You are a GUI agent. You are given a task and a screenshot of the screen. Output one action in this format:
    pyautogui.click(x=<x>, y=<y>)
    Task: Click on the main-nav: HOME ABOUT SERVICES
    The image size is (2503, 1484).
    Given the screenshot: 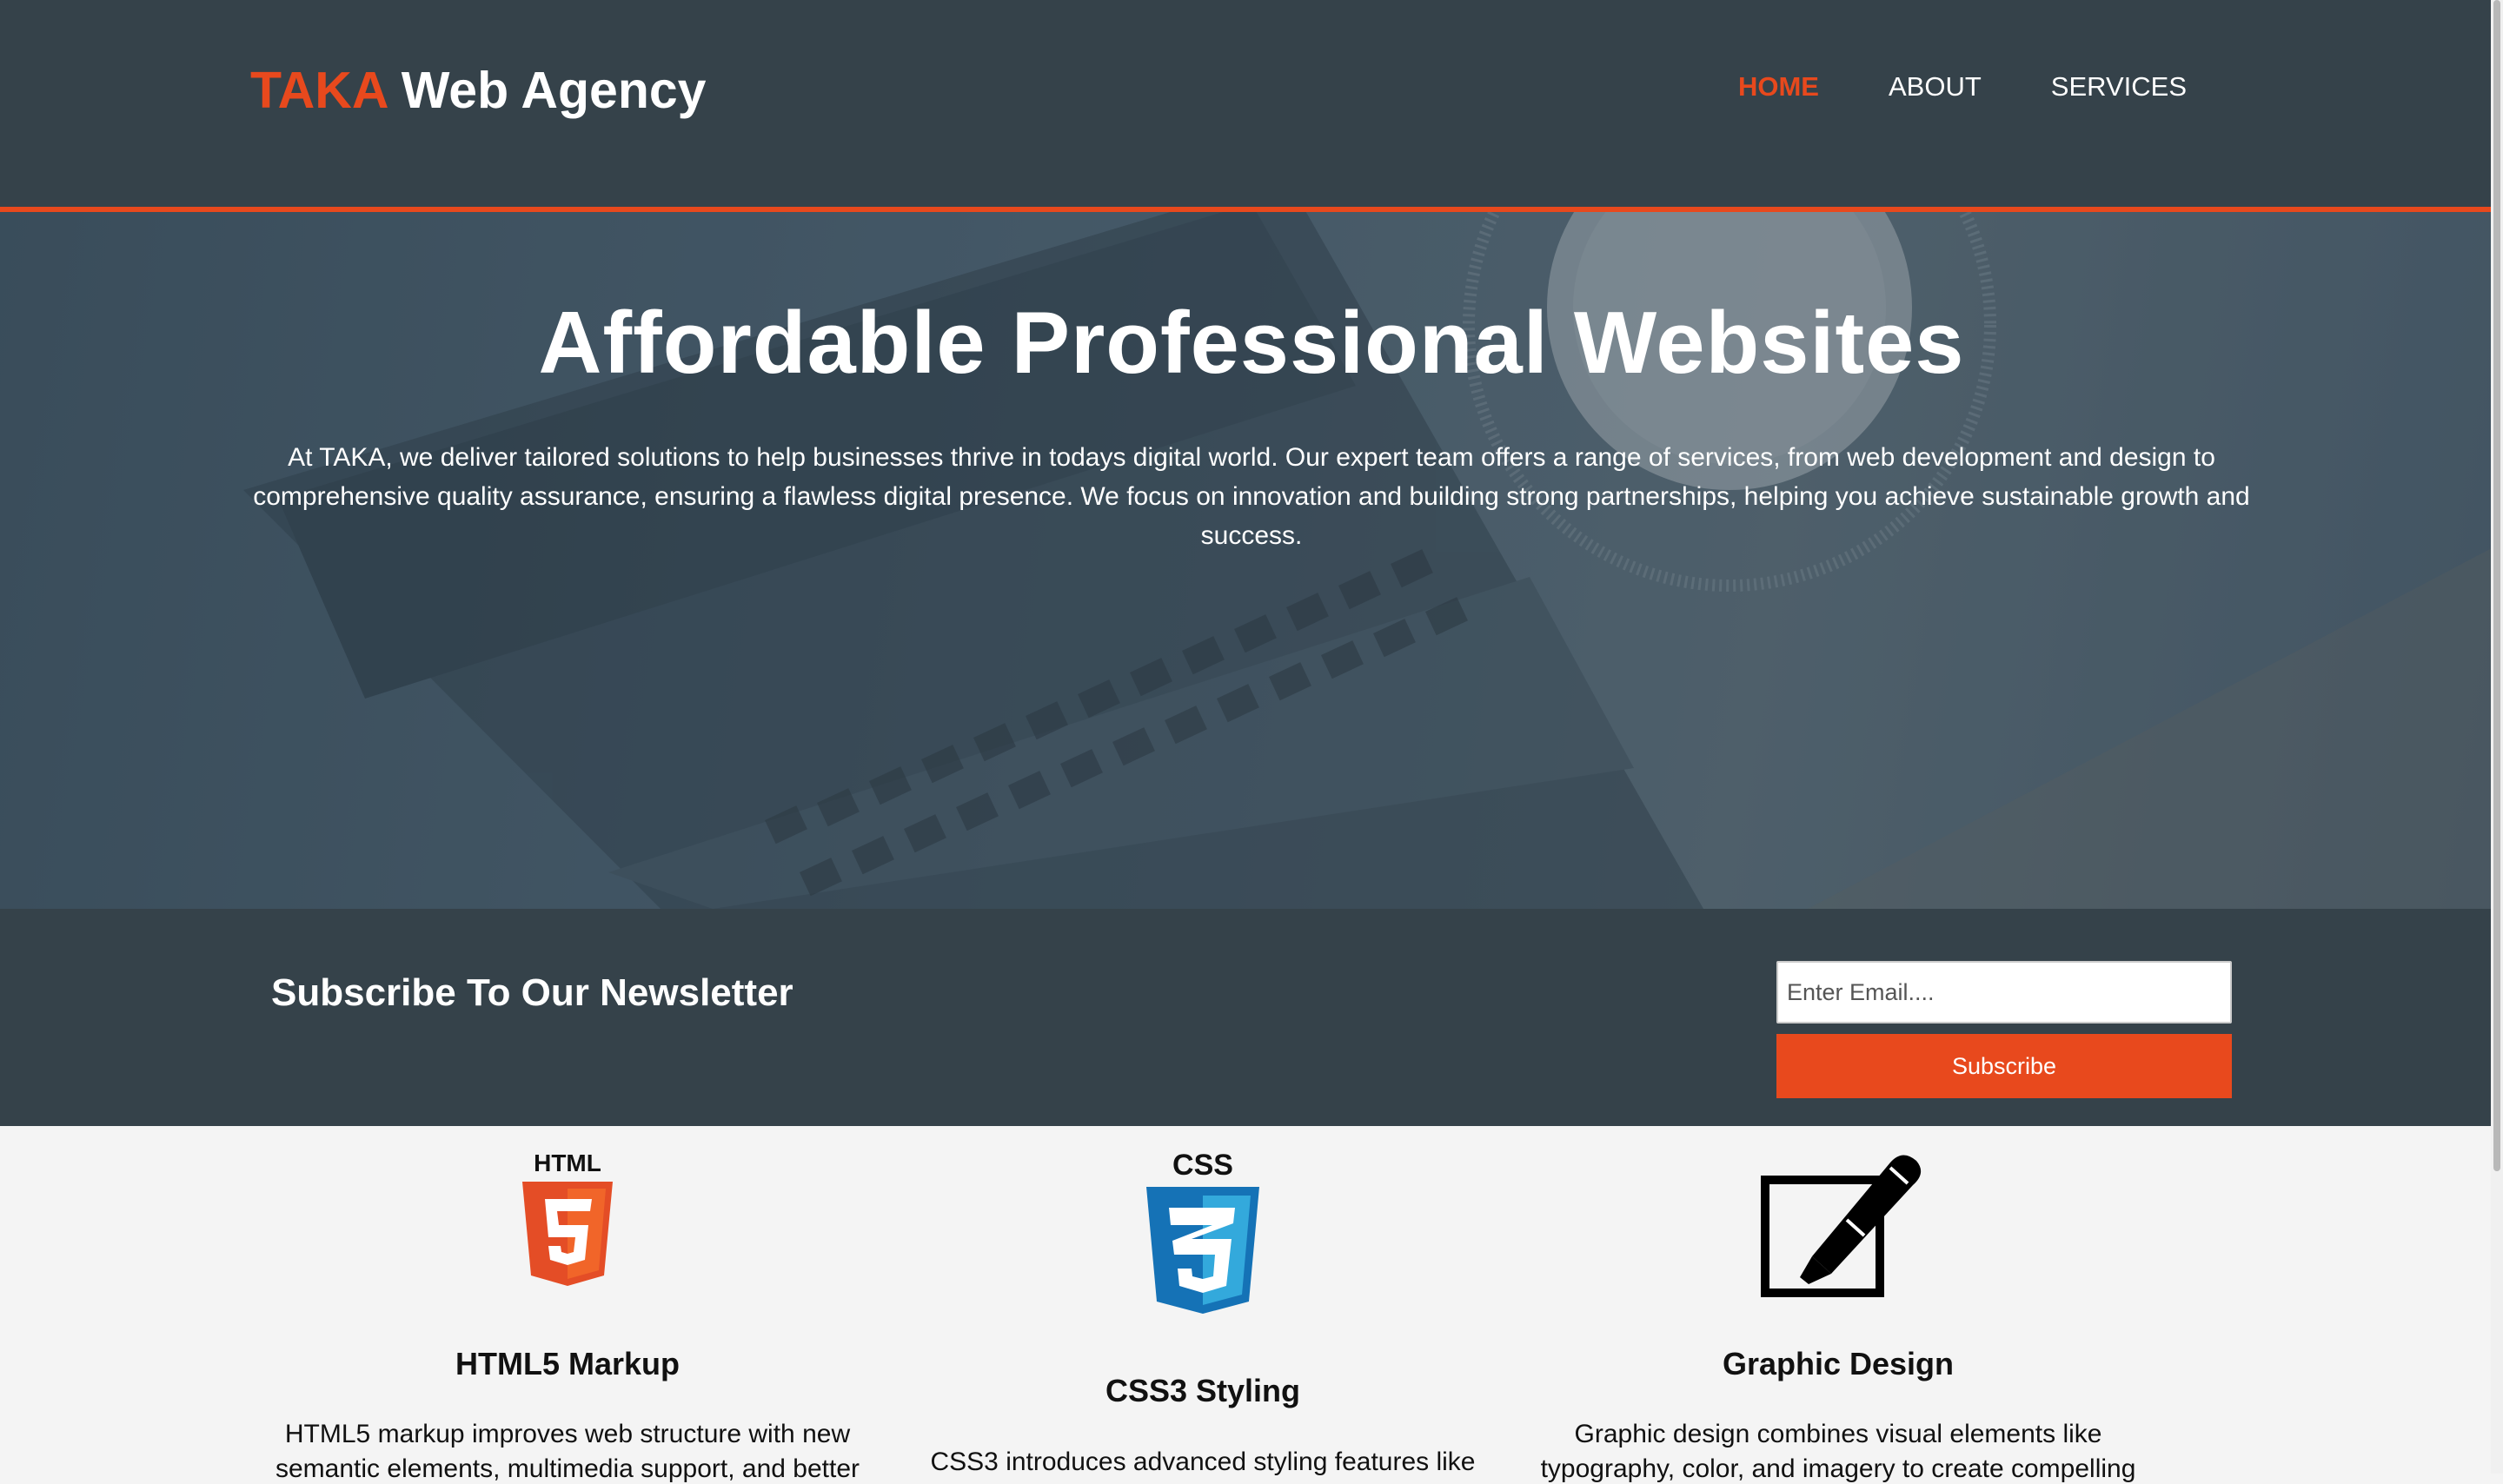 What is the action you would take?
    pyautogui.click(x=1962, y=87)
    